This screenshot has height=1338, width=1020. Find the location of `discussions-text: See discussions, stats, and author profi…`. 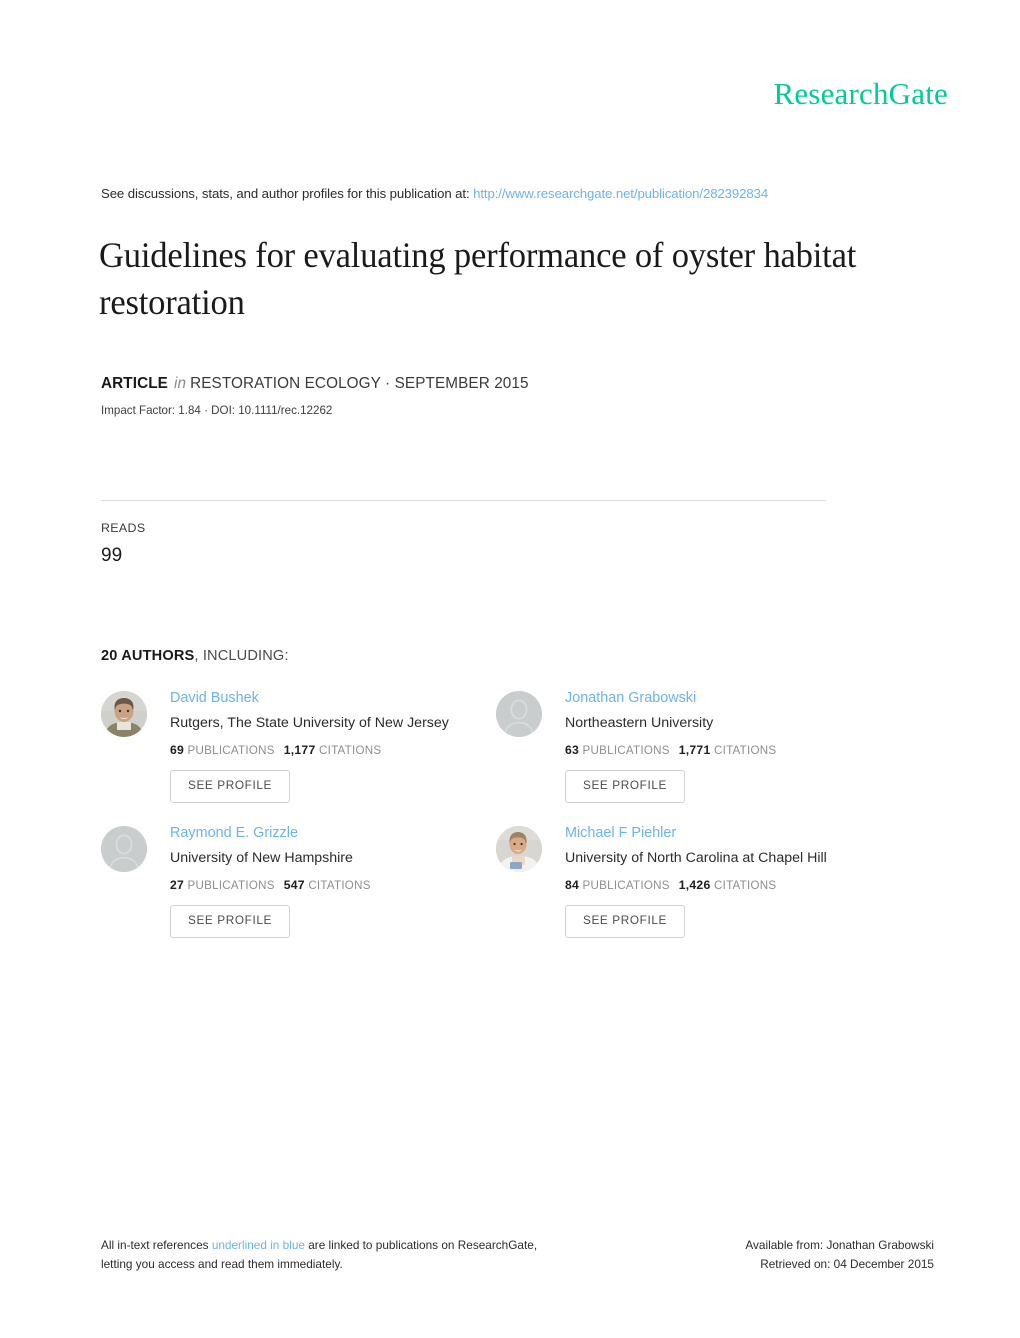

discussions-text: See discussions, stats, and author profi… is located at coordinates (285, 193).